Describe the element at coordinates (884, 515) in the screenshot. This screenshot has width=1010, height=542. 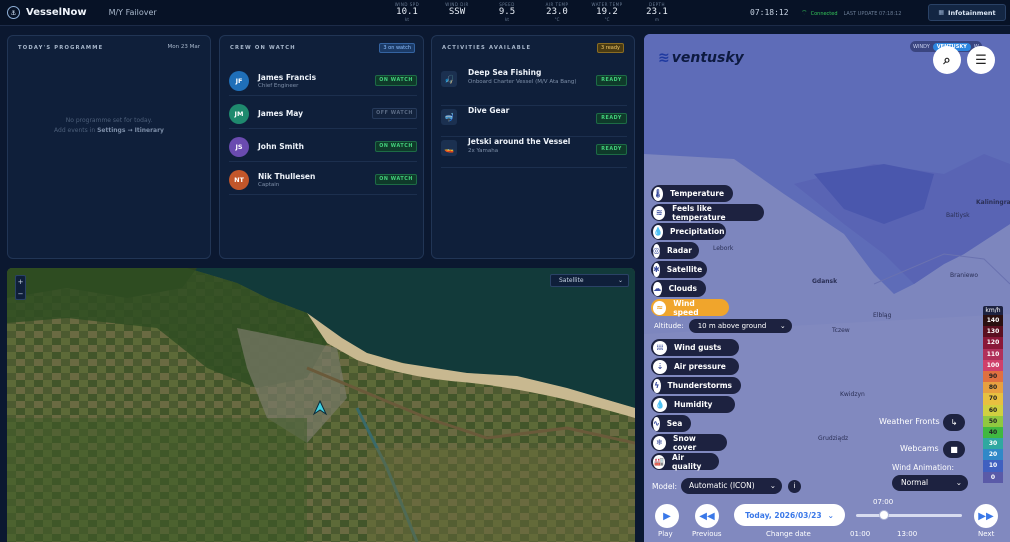
I see `timeline-handle` at that location.